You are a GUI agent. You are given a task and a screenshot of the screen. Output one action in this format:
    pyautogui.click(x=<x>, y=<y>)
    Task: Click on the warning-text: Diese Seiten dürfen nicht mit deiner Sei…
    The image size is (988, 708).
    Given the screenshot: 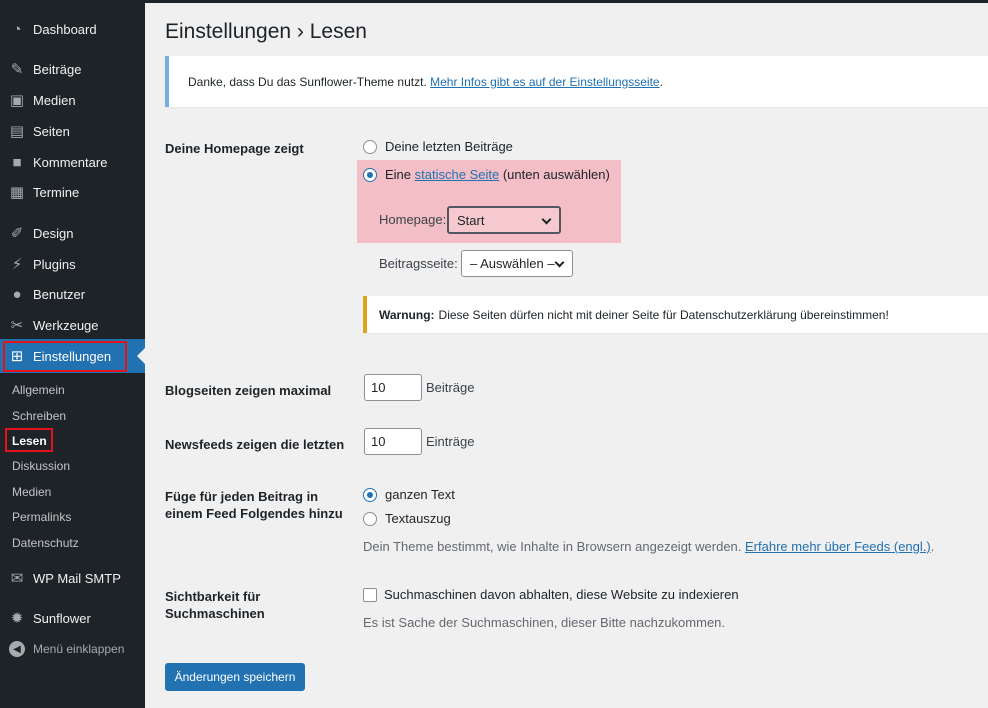 What is the action you would take?
    pyautogui.click(x=663, y=314)
    